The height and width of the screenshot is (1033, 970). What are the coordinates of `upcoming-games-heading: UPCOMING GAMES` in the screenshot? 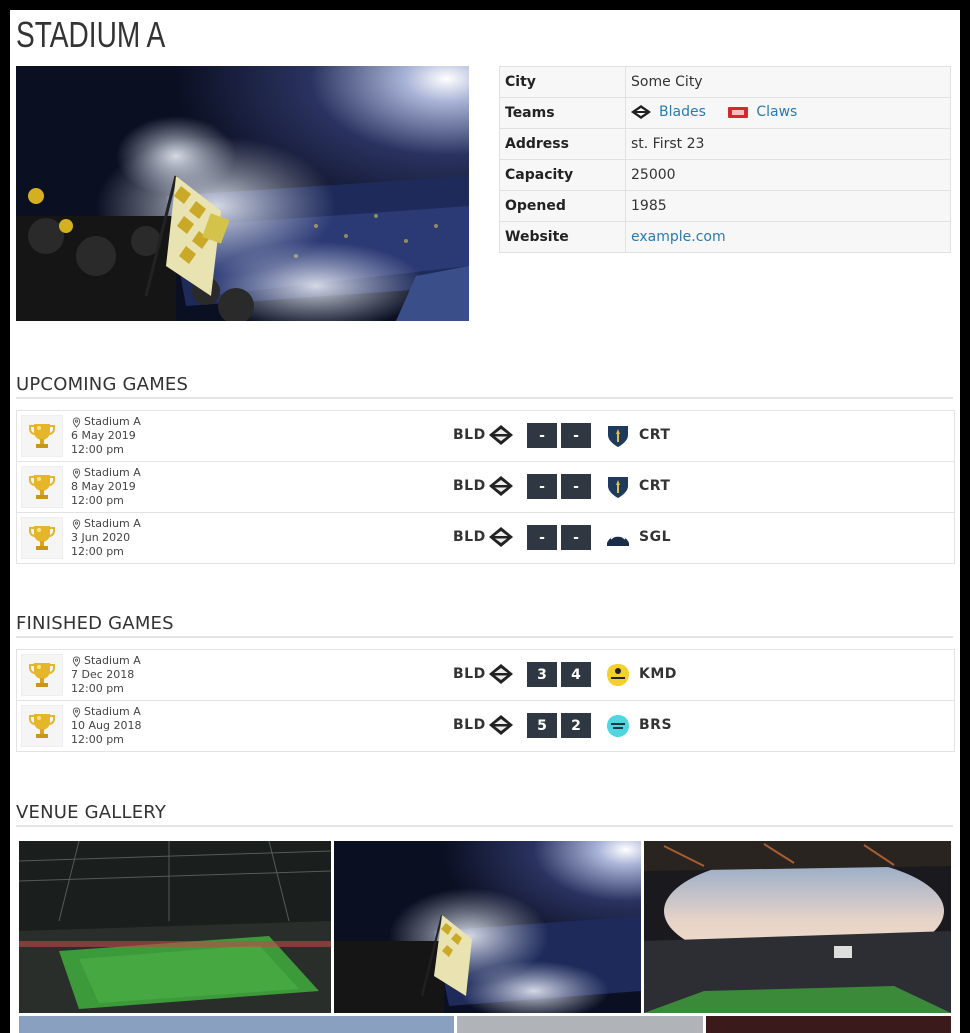 It's located at (484, 386).